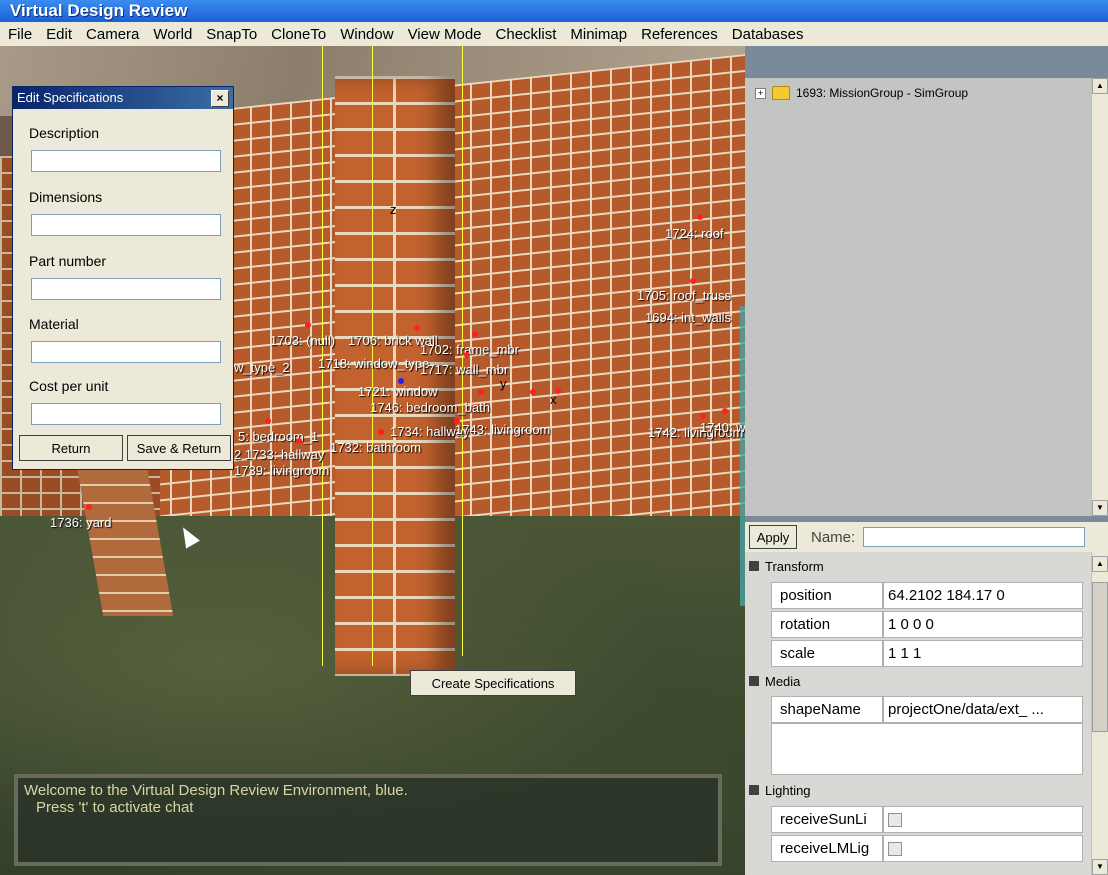  I want to click on part-number-label: Part number, so click(68, 261).